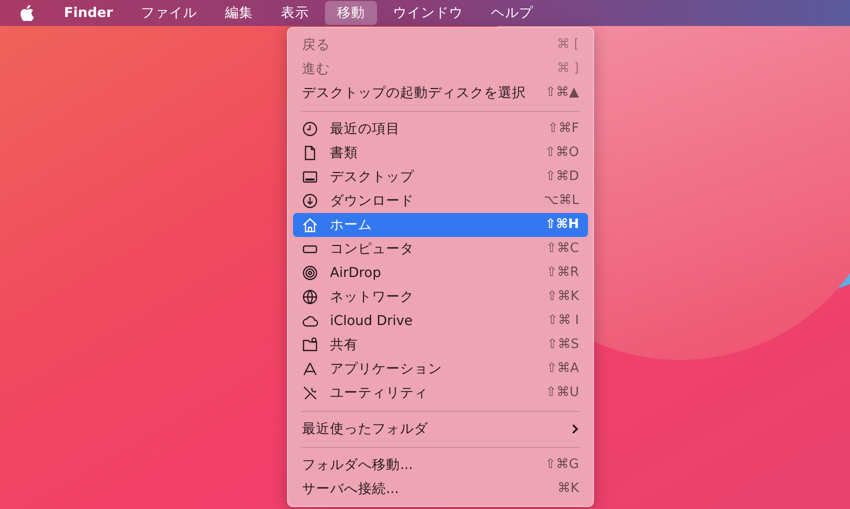 Image resolution: width=850 pixels, height=509 pixels. What do you see at coordinates (440, 177) in the screenshot?
I see `menu-item: デスクトップ ⇧⌘D` at bounding box center [440, 177].